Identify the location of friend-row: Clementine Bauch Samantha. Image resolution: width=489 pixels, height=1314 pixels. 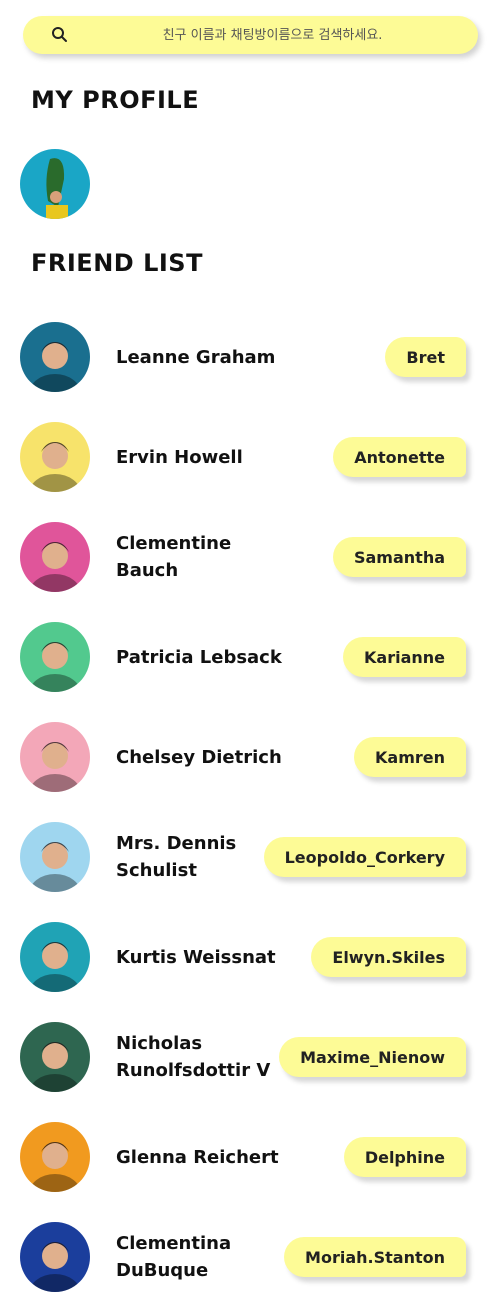
(244, 557).